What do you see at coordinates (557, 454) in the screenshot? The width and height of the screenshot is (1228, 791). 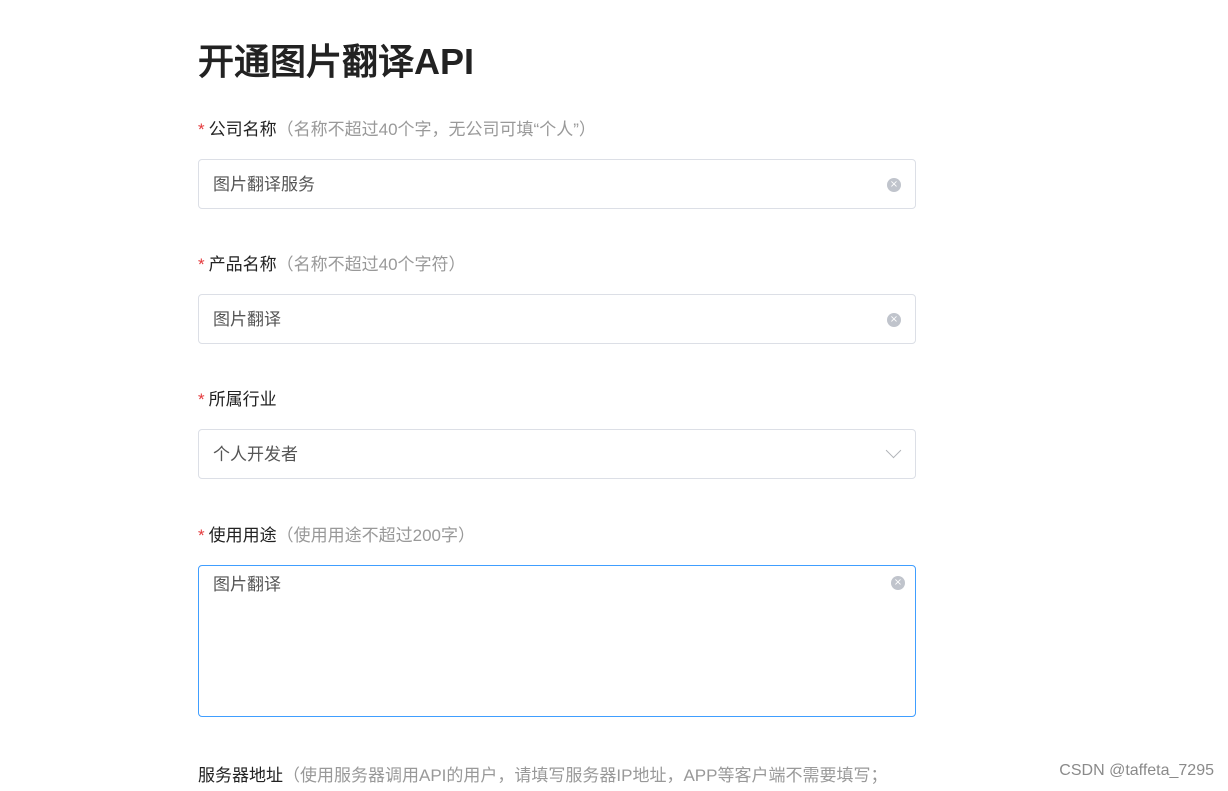 I see `industry-select: 个人开发者` at bounding box center [557, 454].